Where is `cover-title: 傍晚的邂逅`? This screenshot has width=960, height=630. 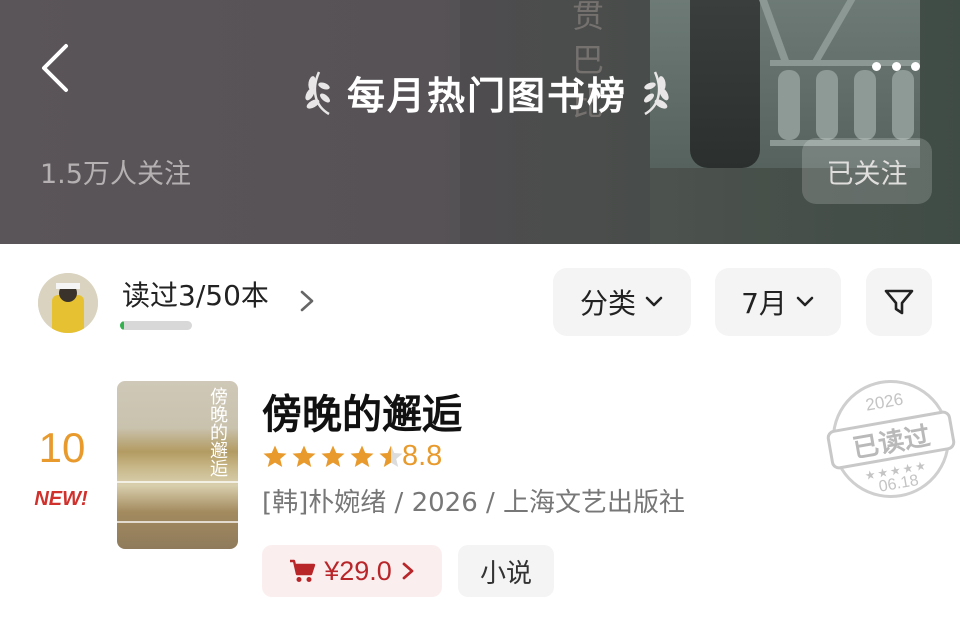
cover-title: 傍晚的邂逅 is located at coordinates (217, 432).